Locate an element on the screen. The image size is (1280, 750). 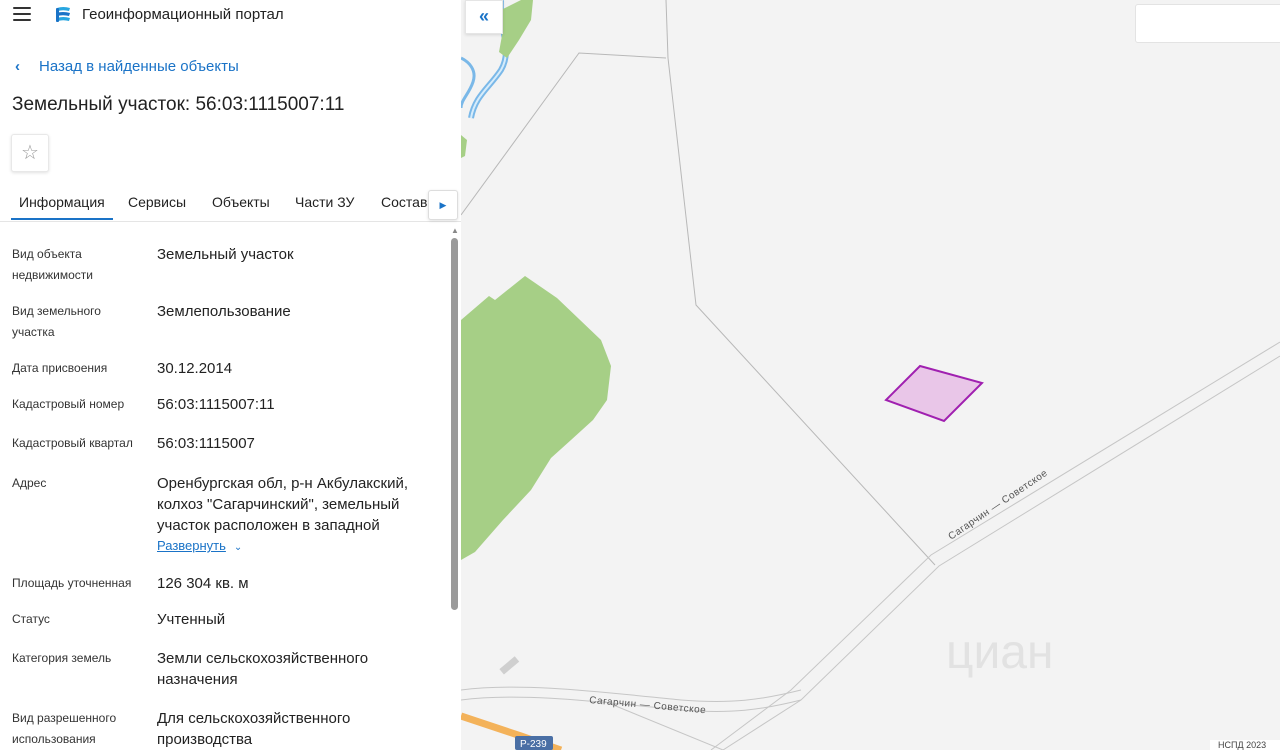
star-icon: ☆ is located at coordinates (30, 153).